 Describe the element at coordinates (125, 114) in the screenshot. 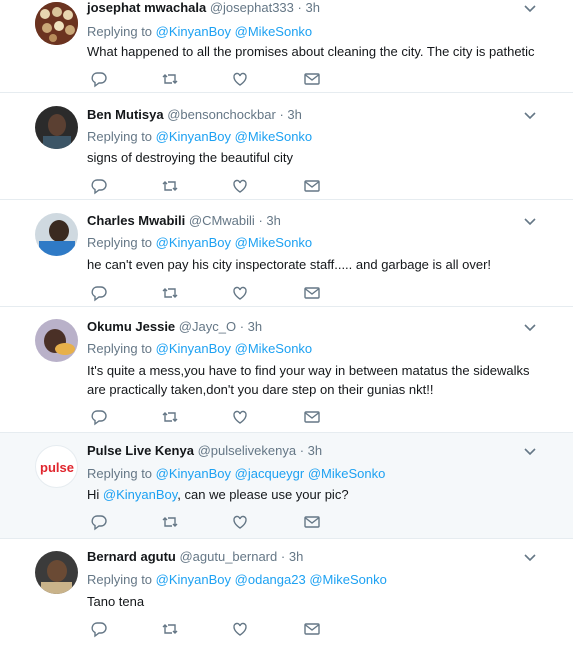

I see `display-name: Ben Mutisya` at that location.